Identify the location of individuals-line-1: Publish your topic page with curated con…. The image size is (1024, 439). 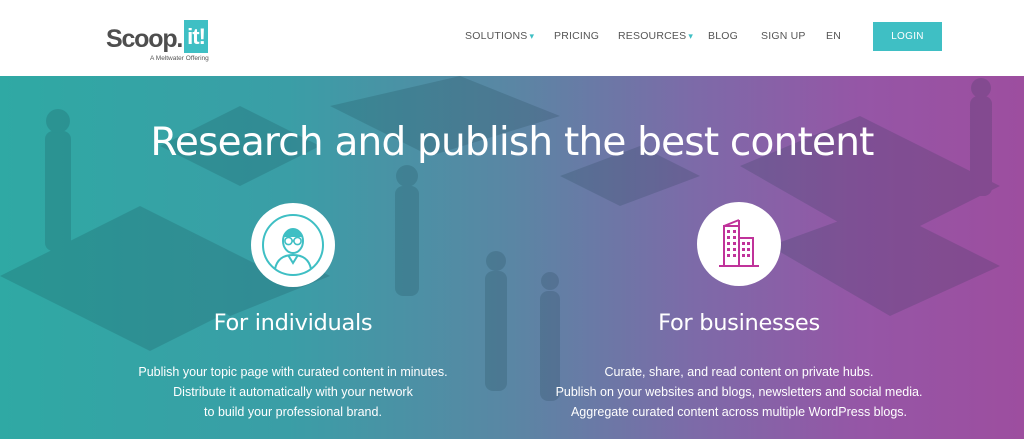
(293, 372).